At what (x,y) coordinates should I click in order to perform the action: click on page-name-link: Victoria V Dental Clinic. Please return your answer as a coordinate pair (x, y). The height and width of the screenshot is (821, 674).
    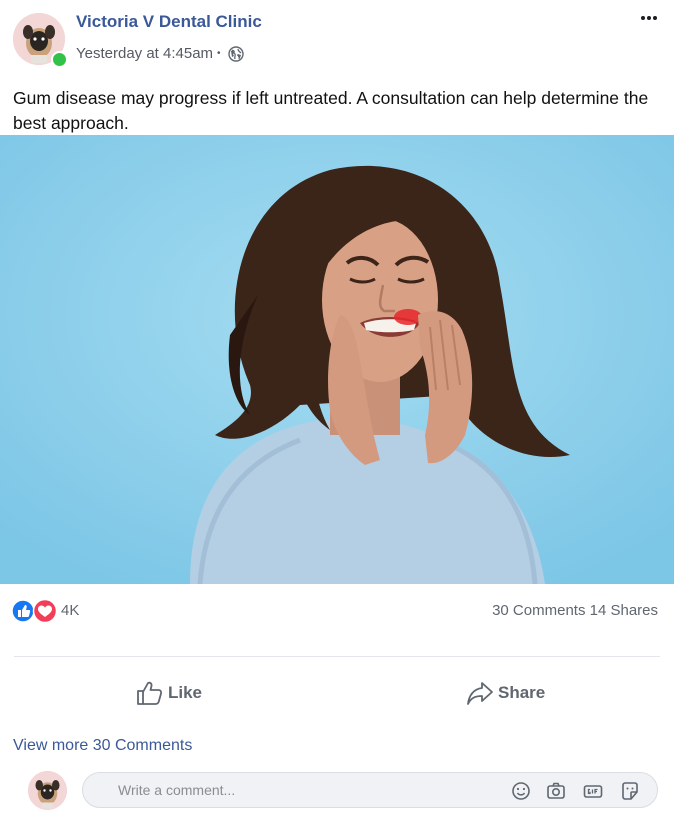
    Looking at the image, I should click on (169, 22).